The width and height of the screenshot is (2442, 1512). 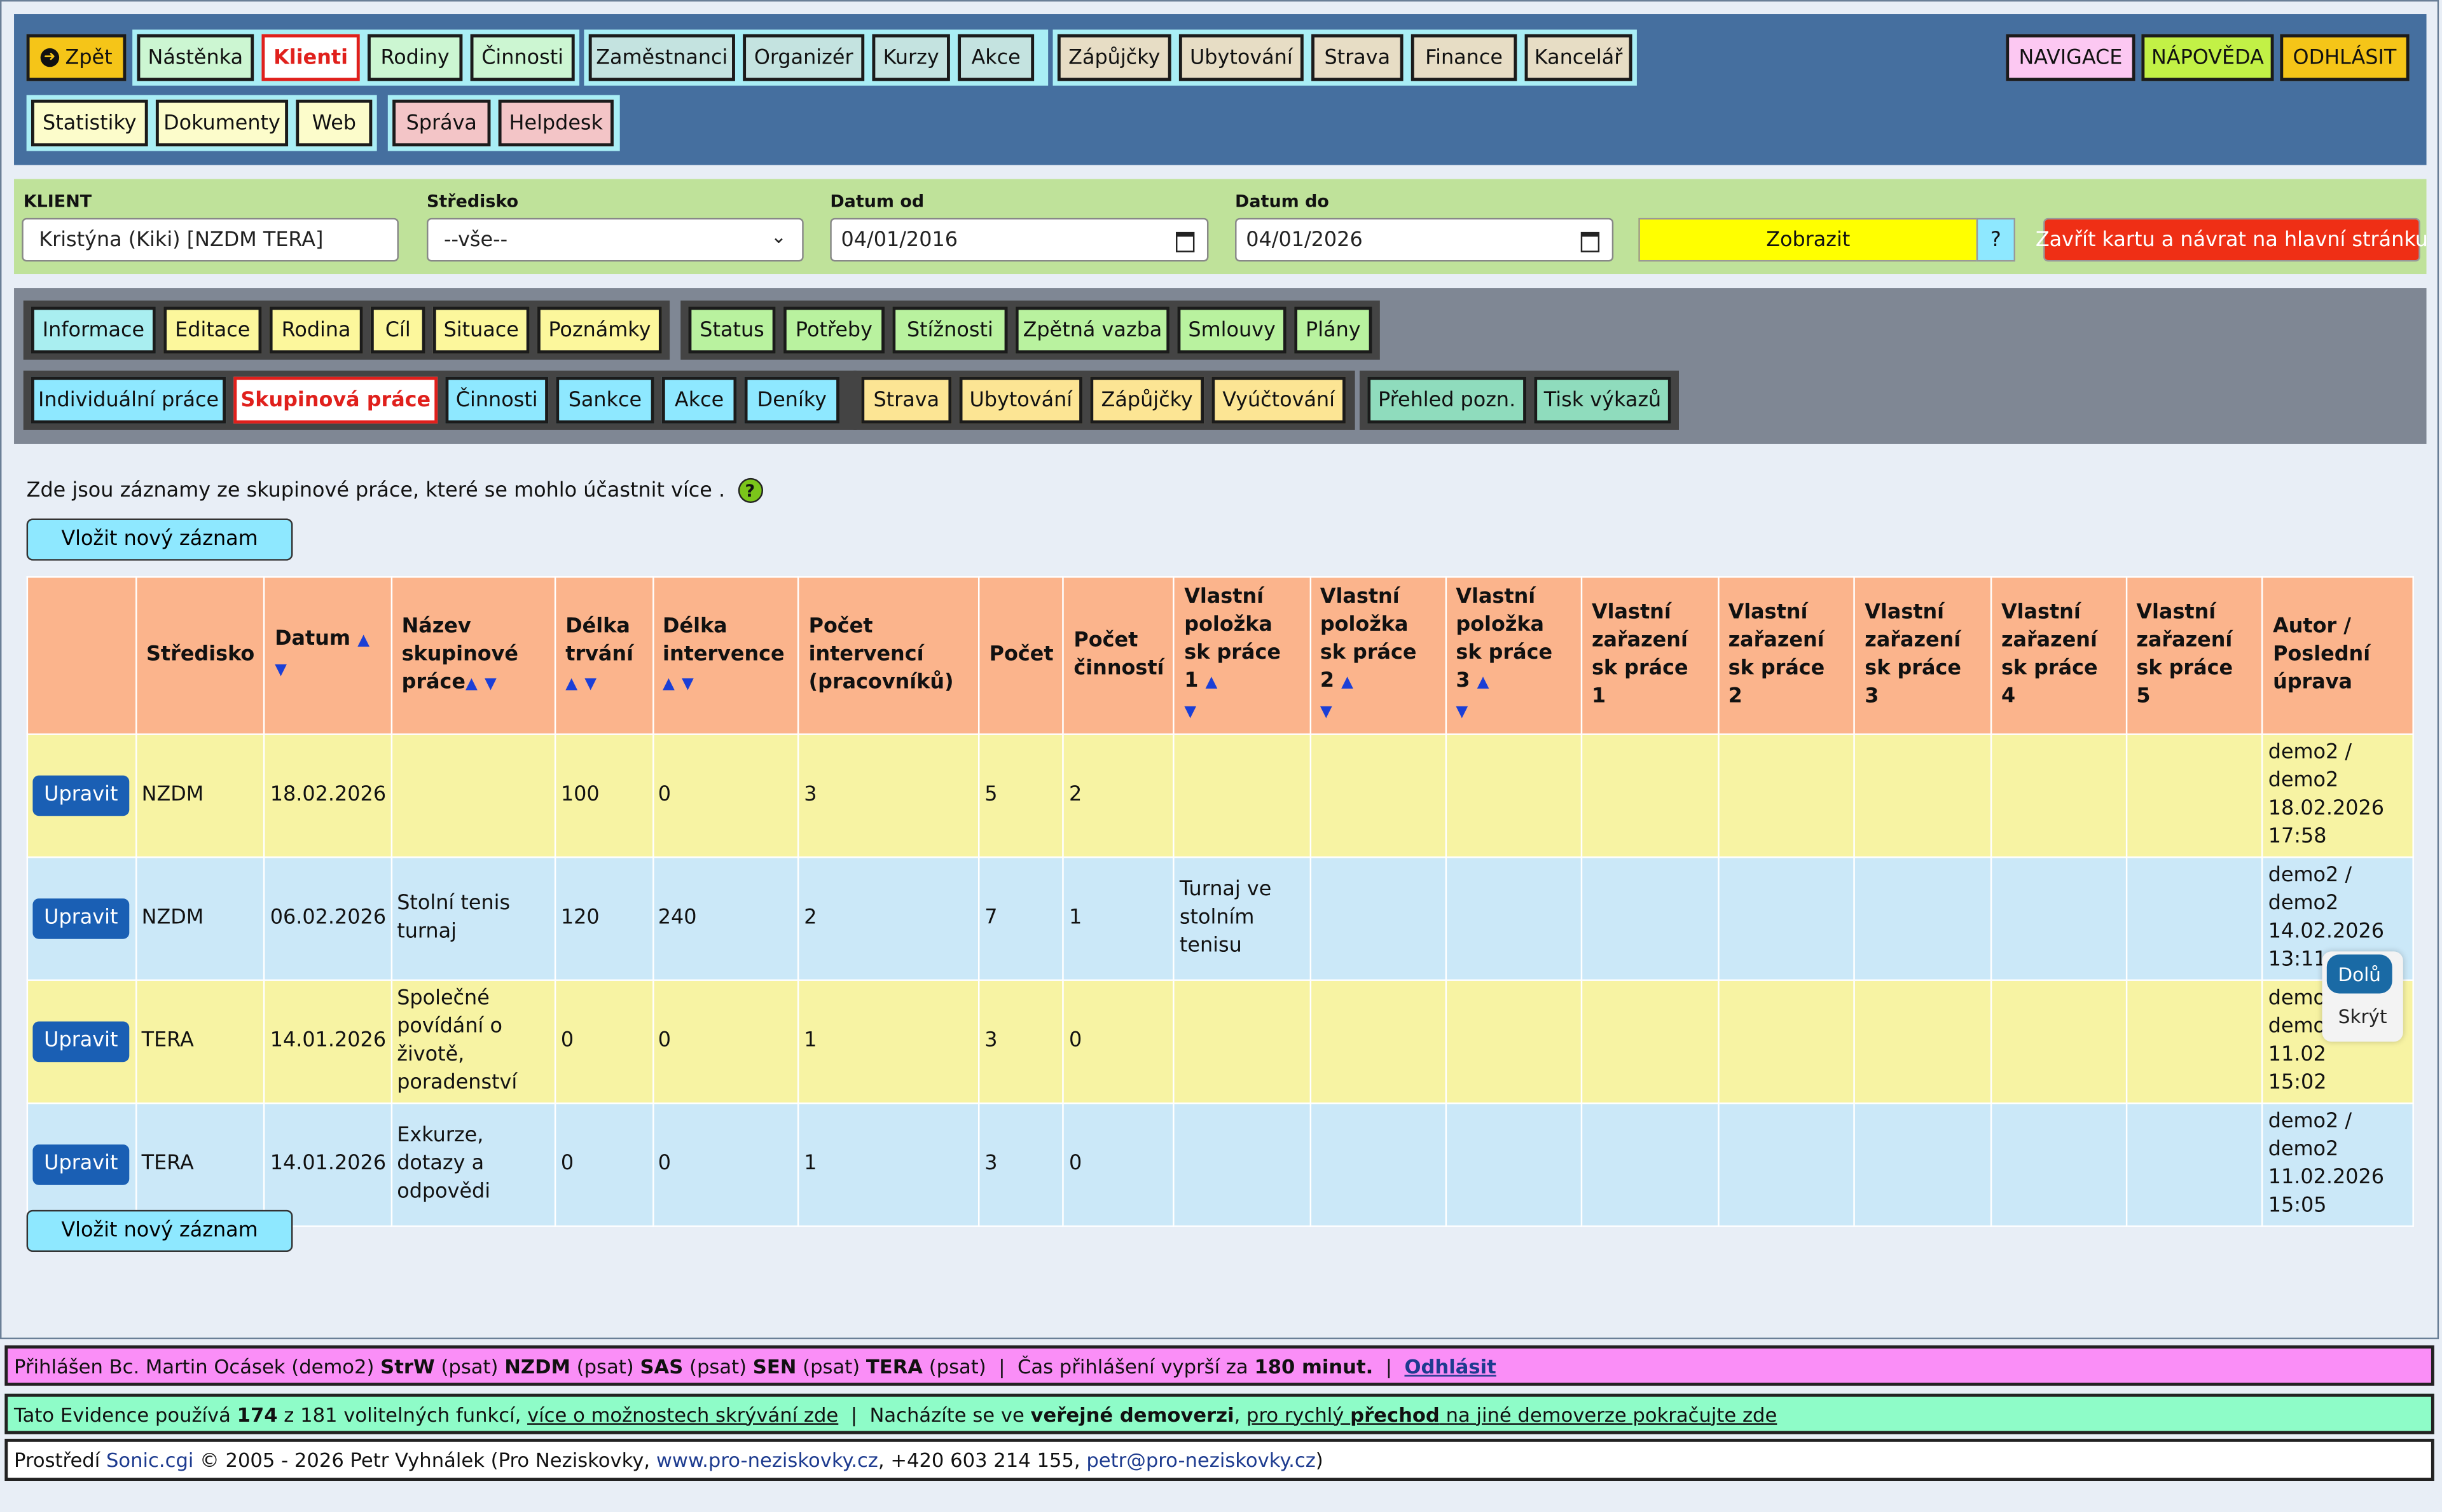 What do you see at coordinates (149, 1460) in the screenshot?
I see `sonic-link: Sonic.cgi` at bounding box center [149, 1460].